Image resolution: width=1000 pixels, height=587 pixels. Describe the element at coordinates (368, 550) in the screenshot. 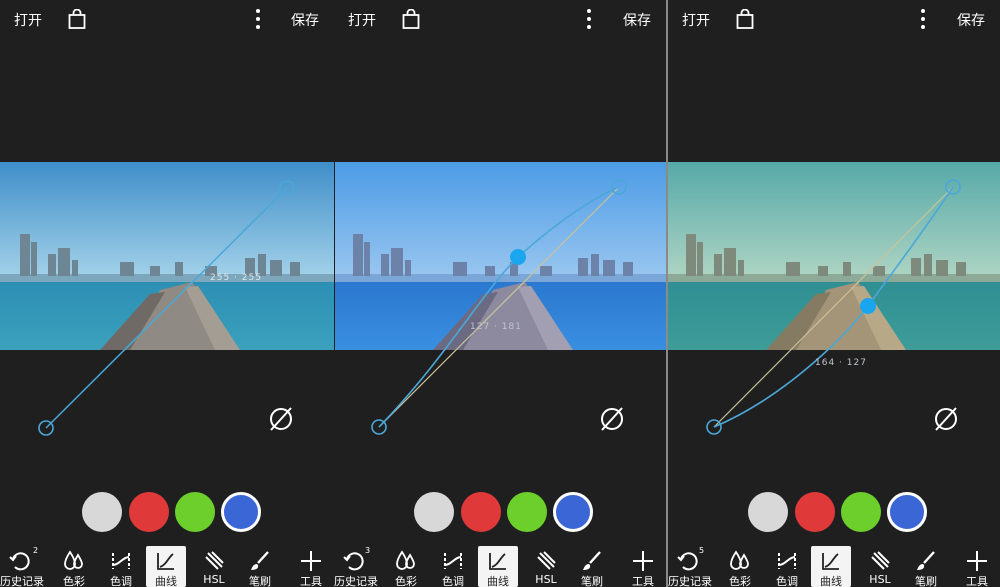

I see `history-count-badge: 3` at that location.